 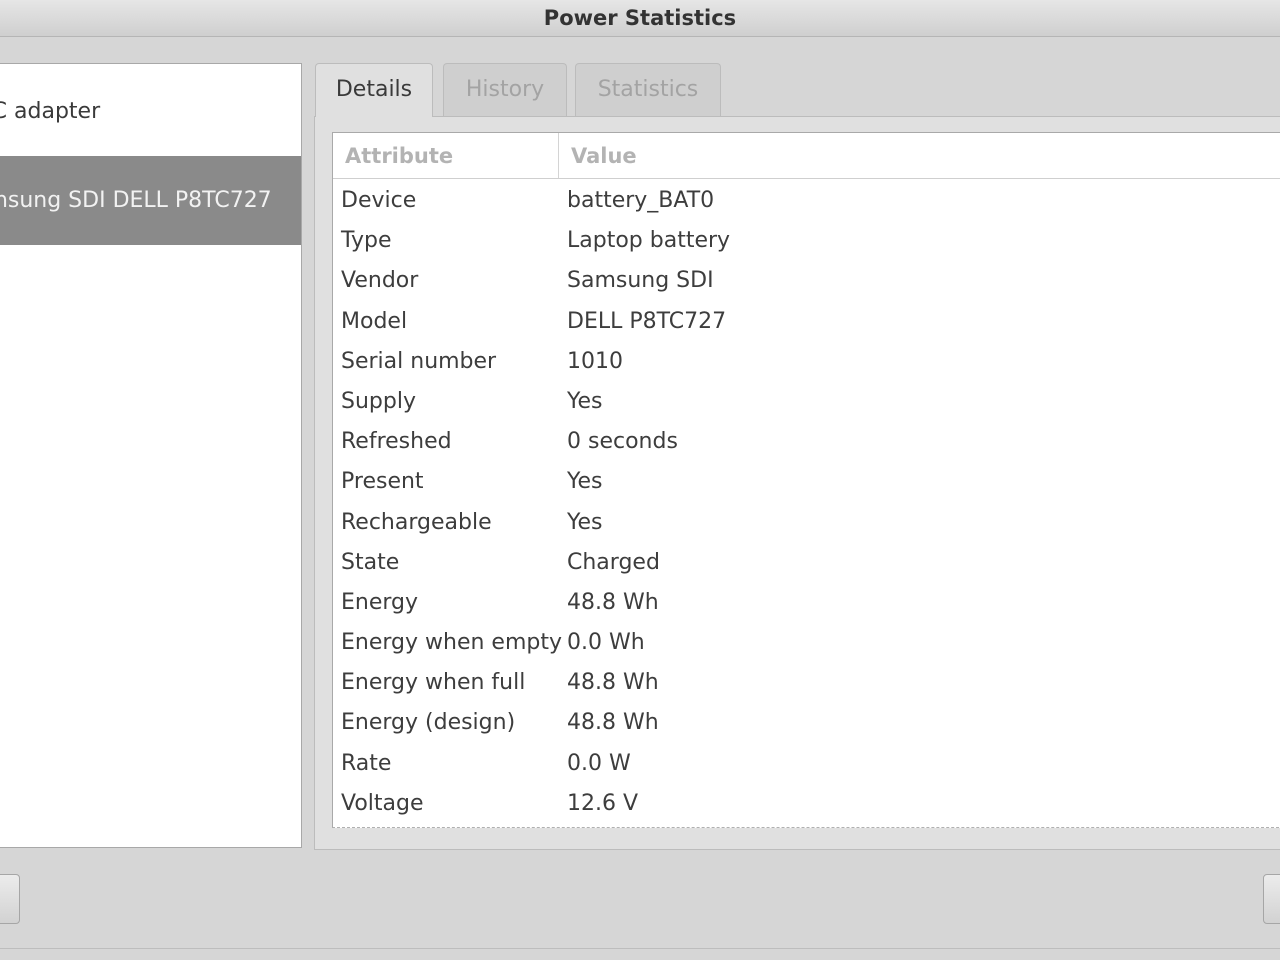 What do you see at coordinates (806, 563) in the screenshot?
I see `table-row: State Charged` at bounding box center [806, 563].